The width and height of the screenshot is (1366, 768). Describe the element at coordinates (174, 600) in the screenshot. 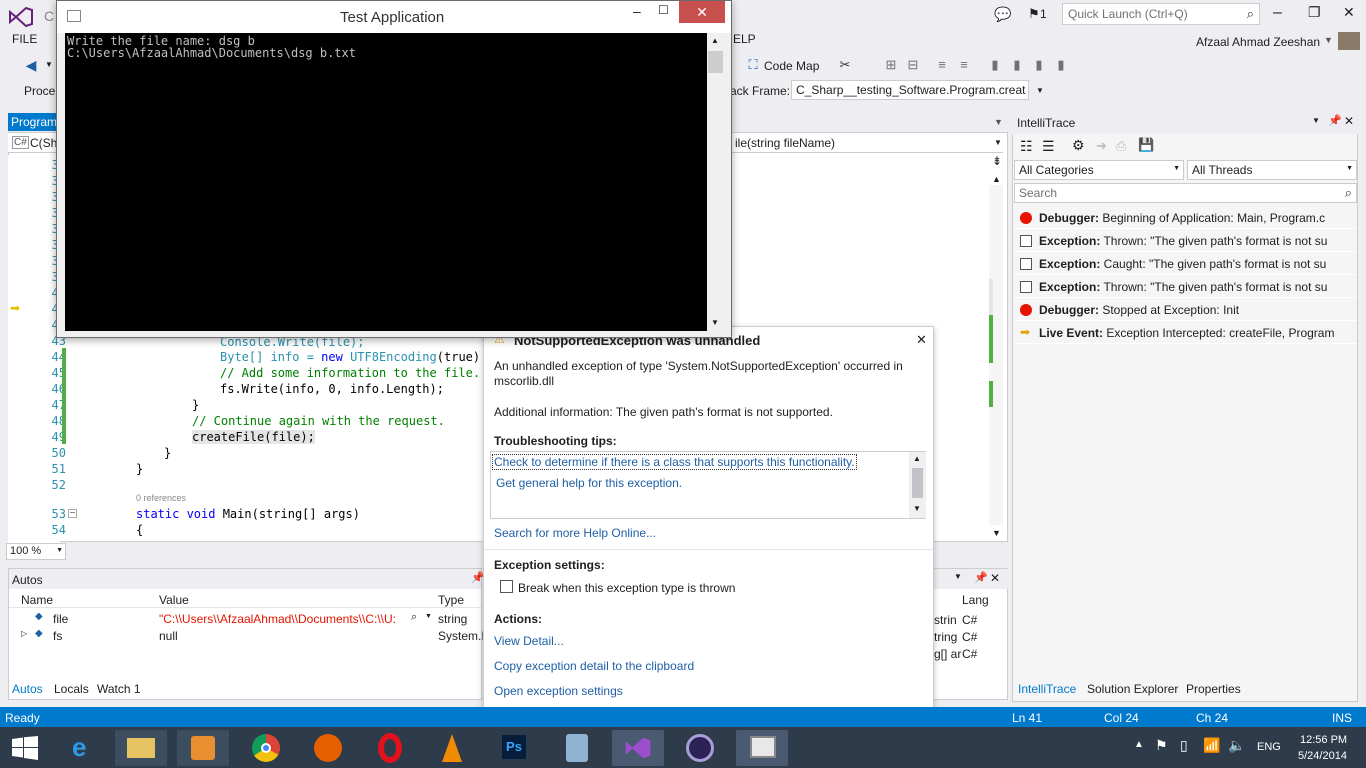

I see `col-value: Value` at that location.